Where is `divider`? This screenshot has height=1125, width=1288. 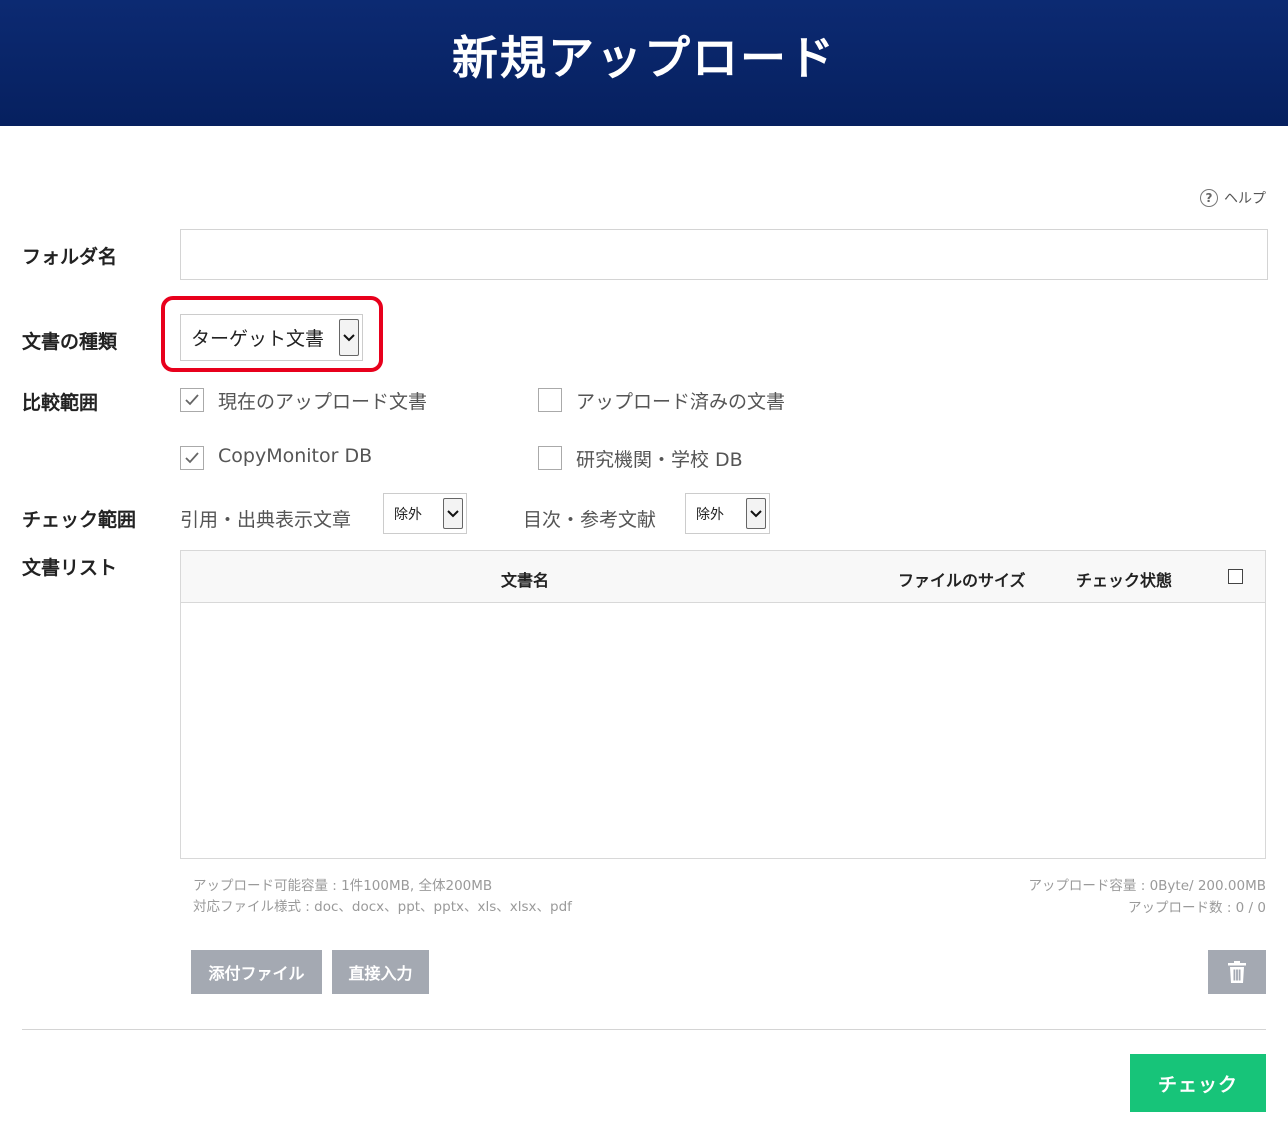 divider is located at coordinates (644, 1029).